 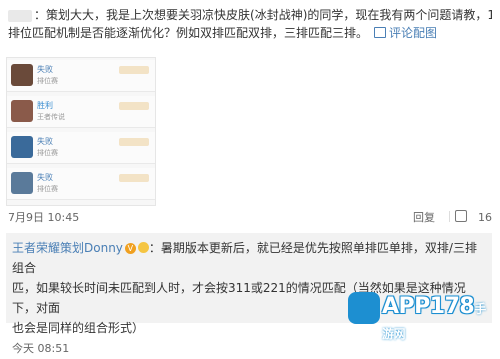 I want to click on like-button: 16, so click(x=469, y=217).